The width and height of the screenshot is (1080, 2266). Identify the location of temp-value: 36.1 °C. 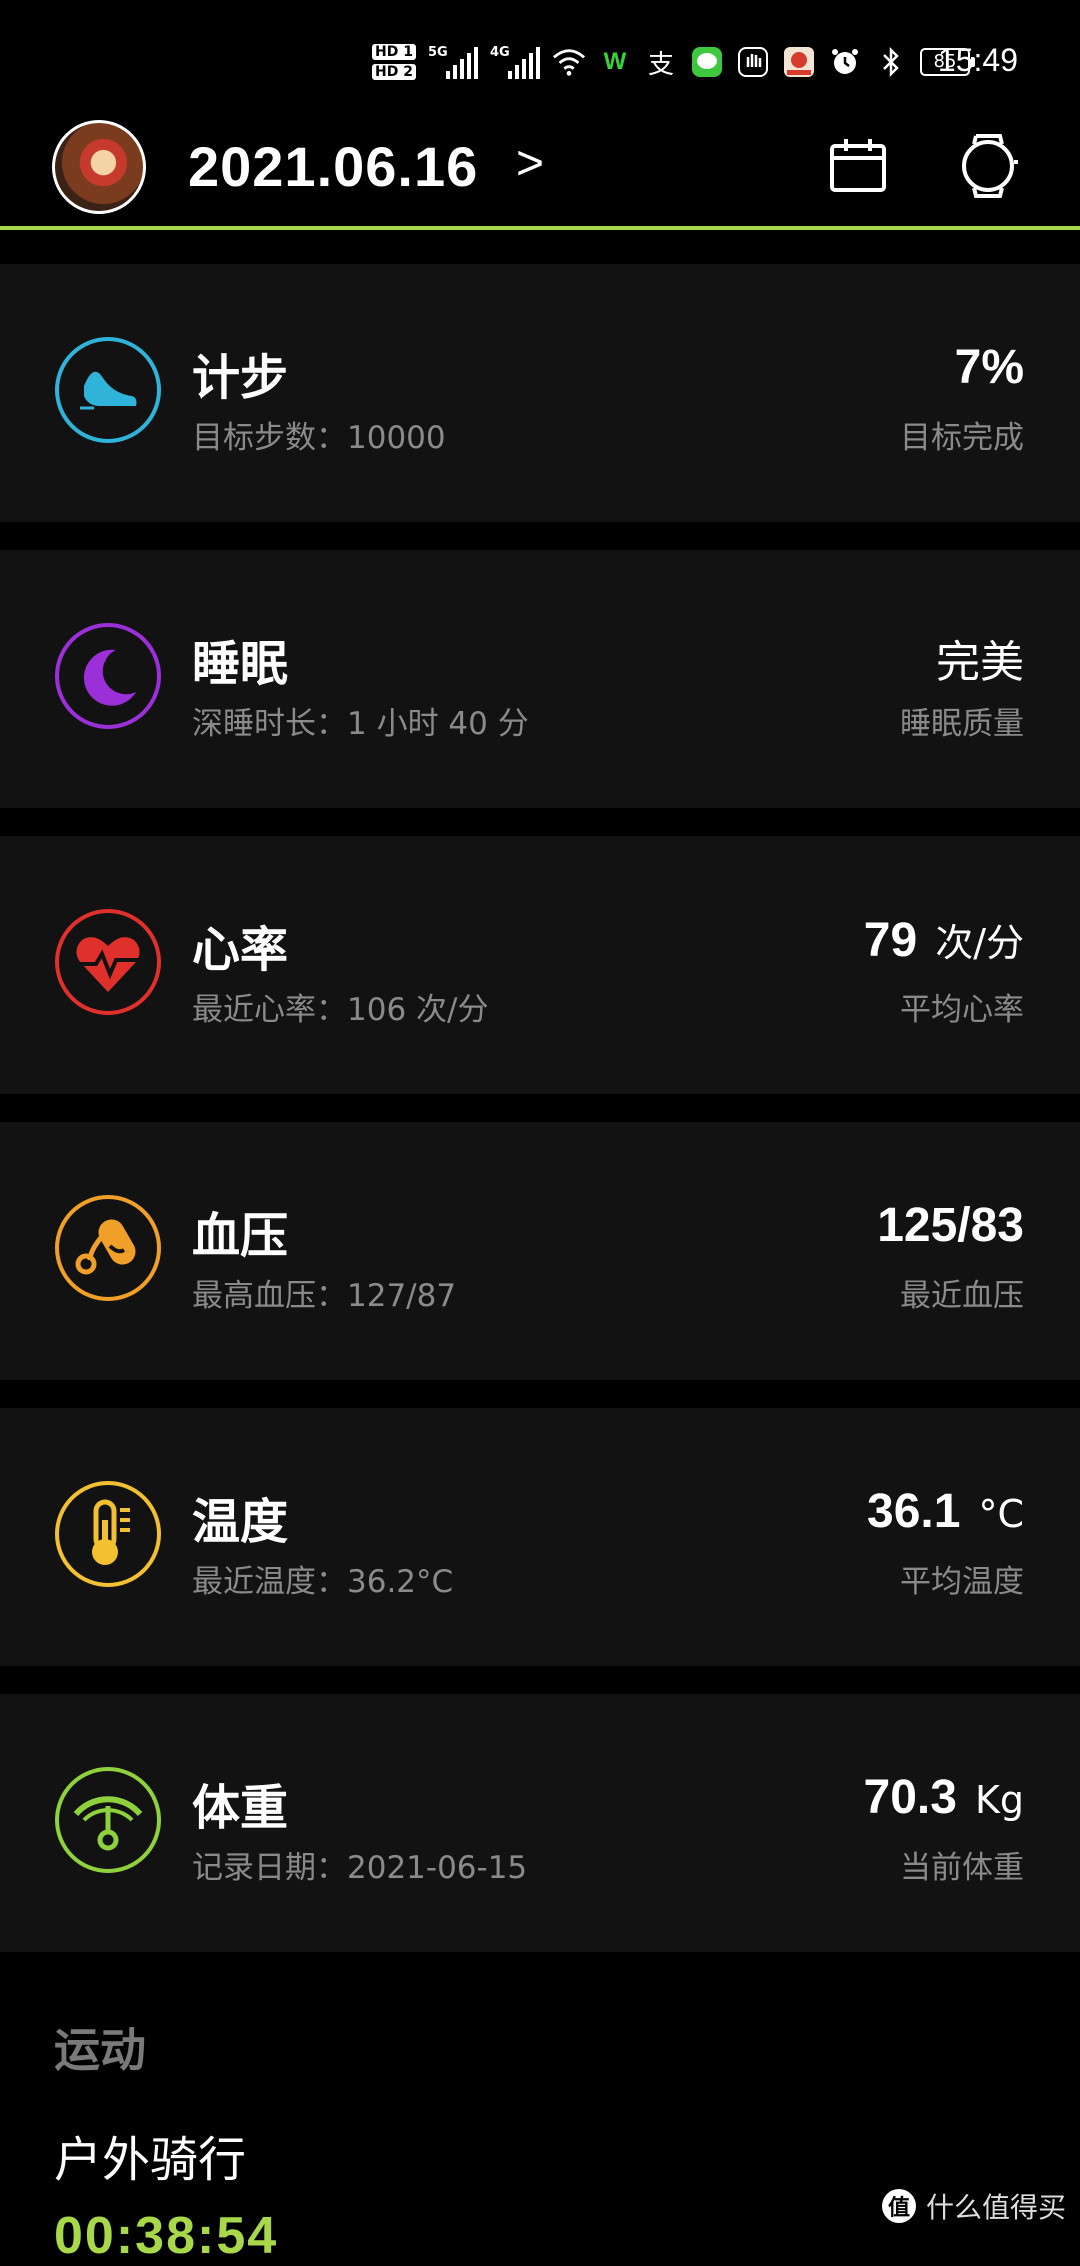
(945, 1511).